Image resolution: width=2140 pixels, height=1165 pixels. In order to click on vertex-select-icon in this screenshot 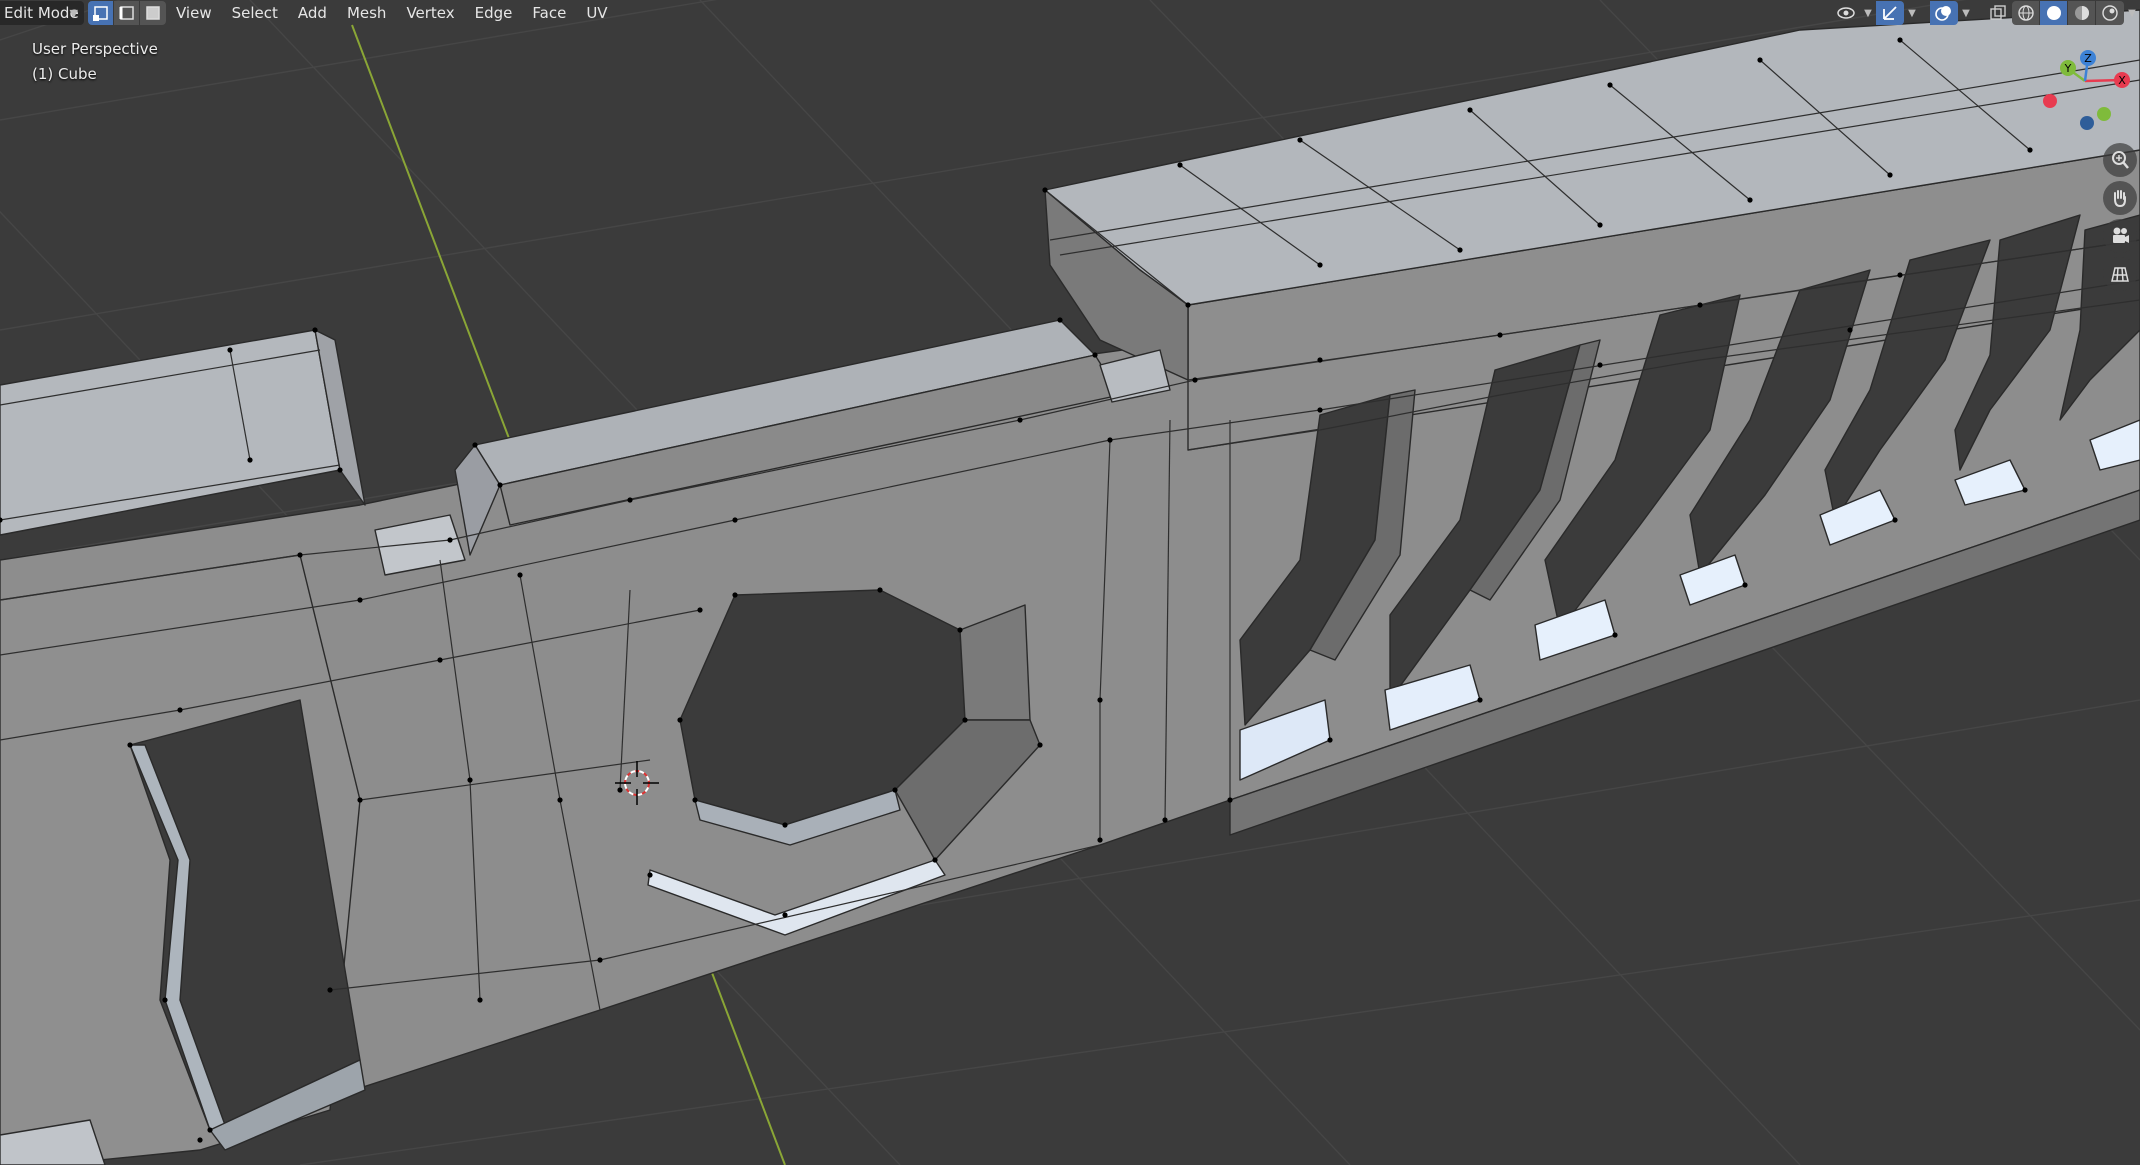, I will do `click(100, 13)`.